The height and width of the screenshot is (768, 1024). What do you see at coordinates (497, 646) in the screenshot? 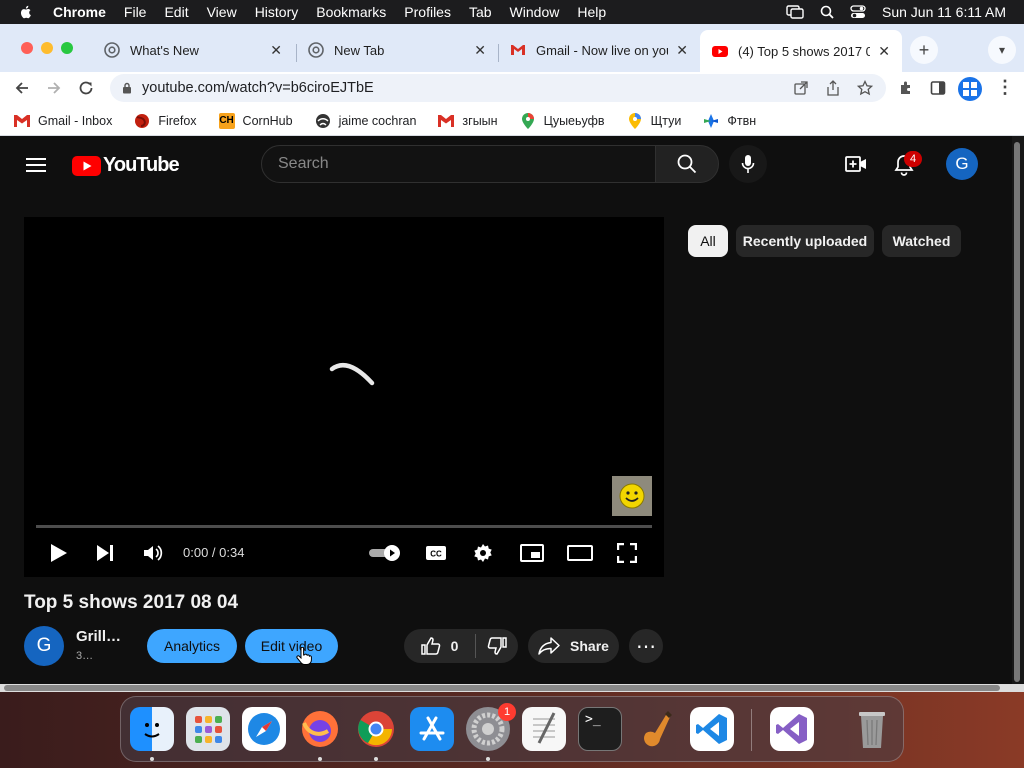
I see `dislike-button` at bounding box center [497, 646].